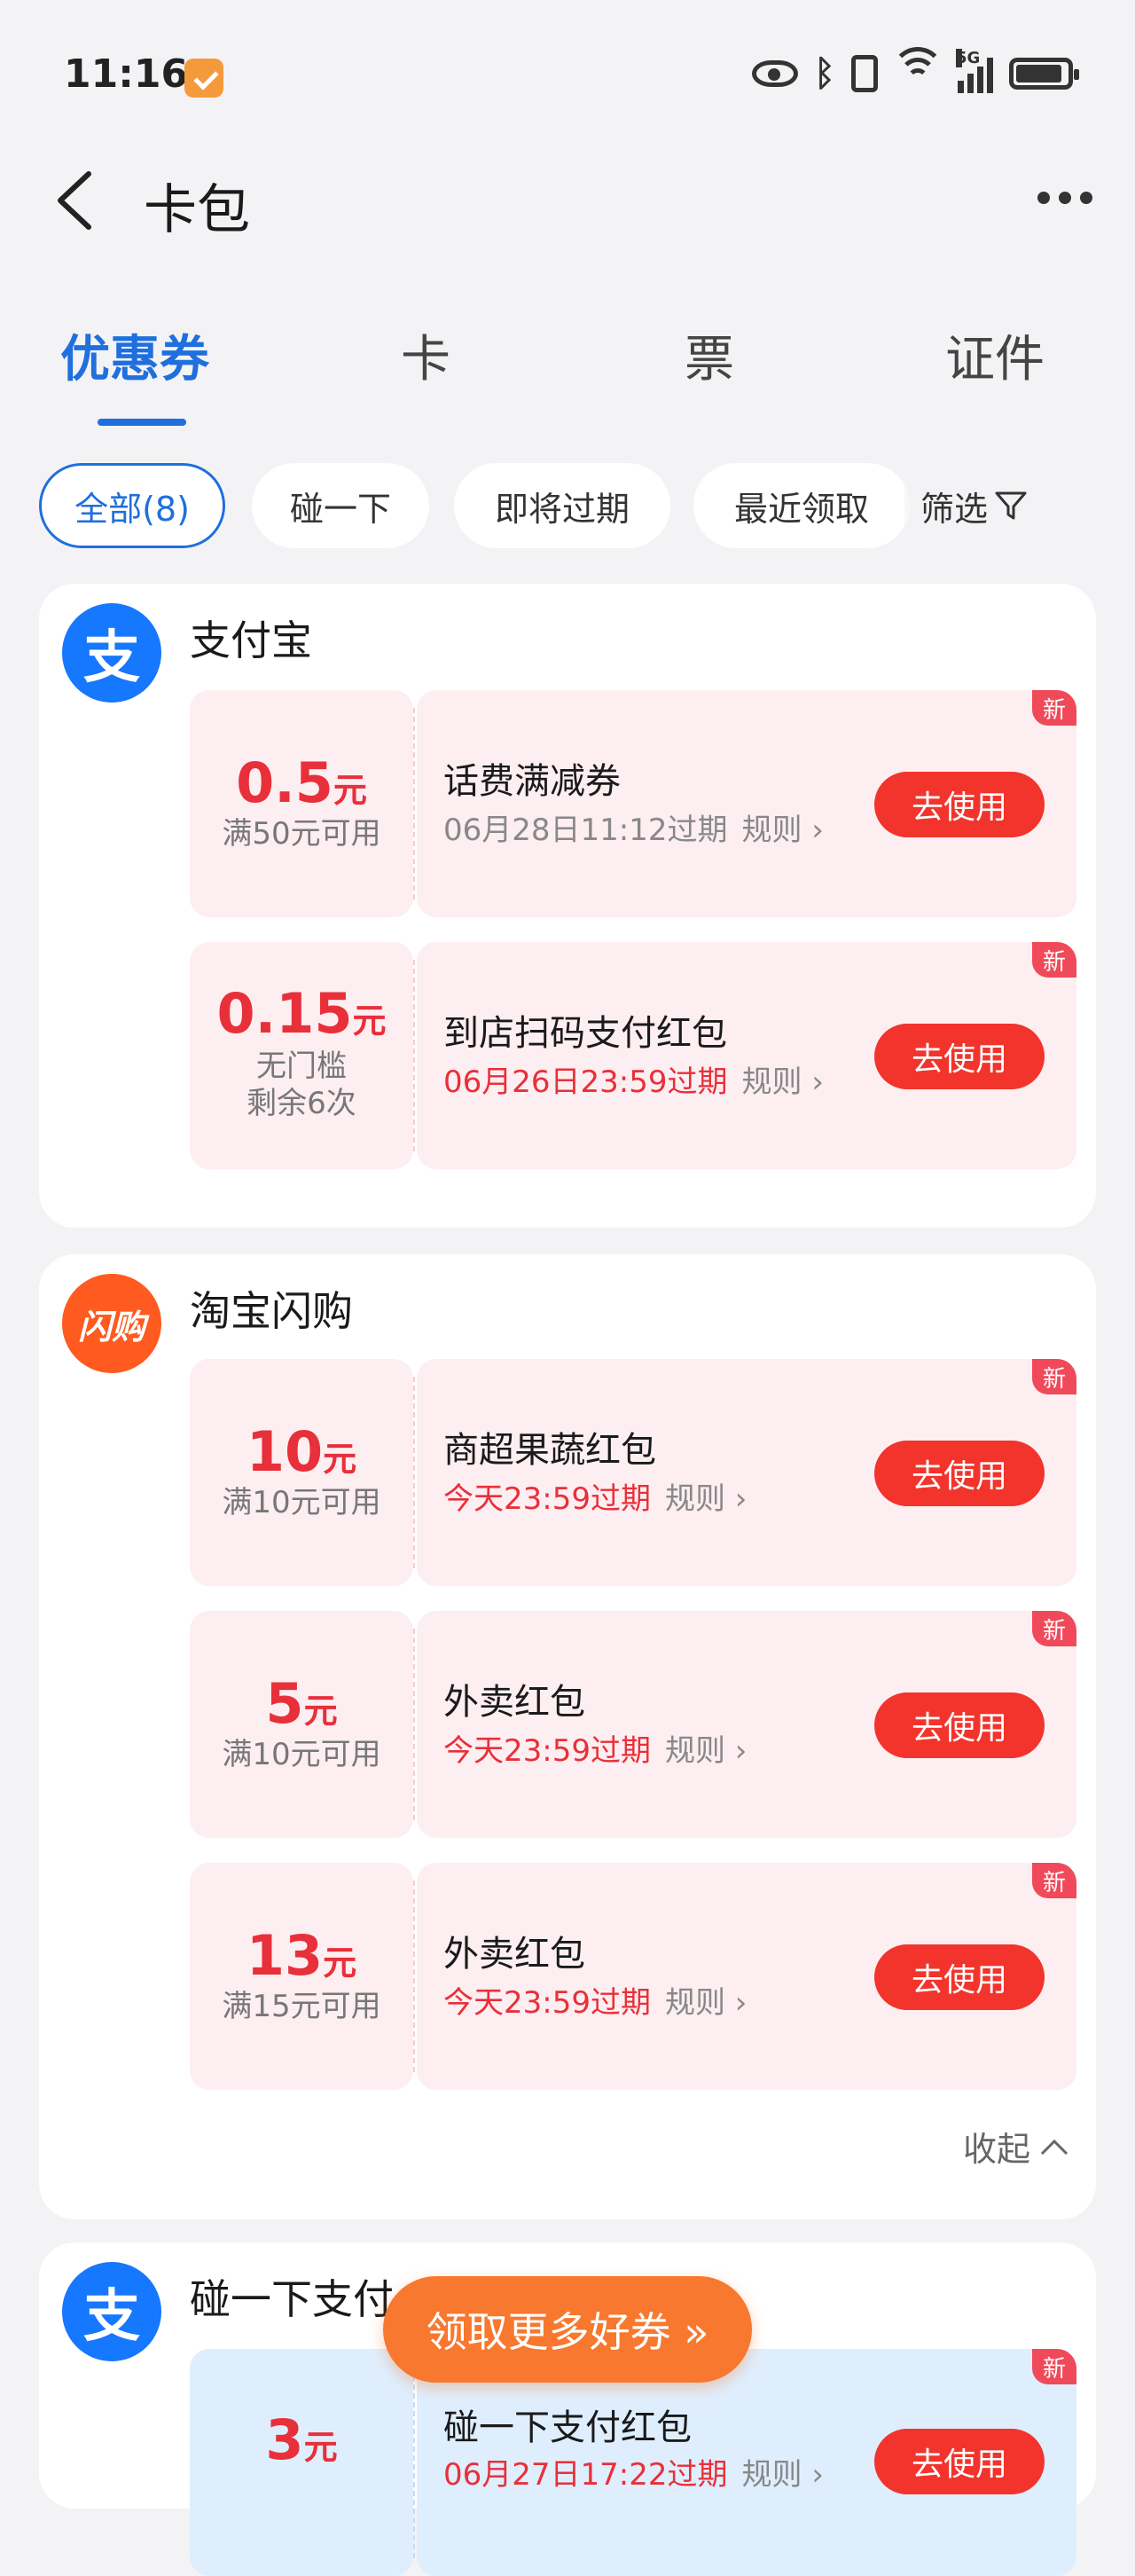 Image resolution: width=1135 pixels, height=2576 pixels. Describe the element at coordinates (954, 509) in the screenshot. I see `filter-label: 筛选` at that location.